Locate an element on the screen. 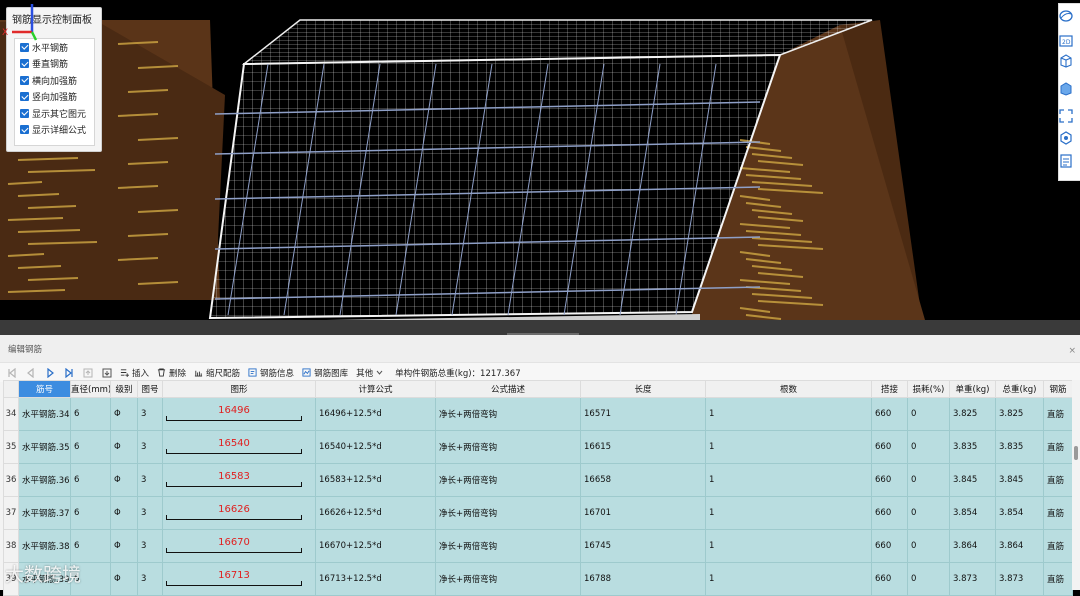  column-header: 搭接 is located at coordinates (889, 389).